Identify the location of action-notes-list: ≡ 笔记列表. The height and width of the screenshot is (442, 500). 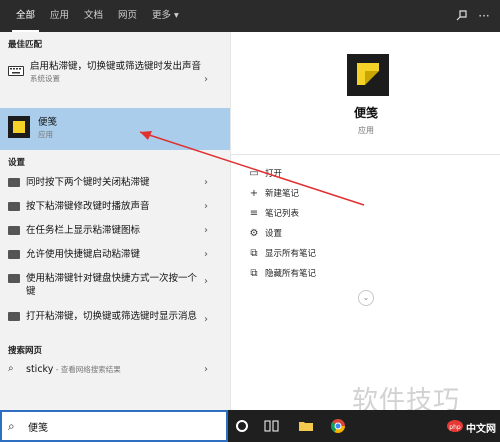
(349, 215).